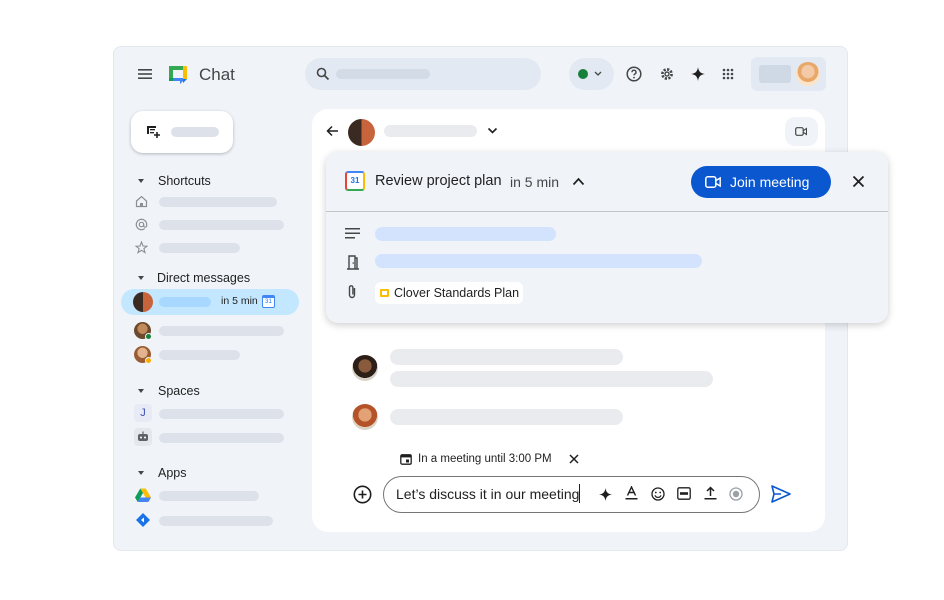 This screenshot has width=944, height=600. What do you see at coordinates (579, 493) in the screenshot?
I see `text-cursor` at bounding box center [579, 493].